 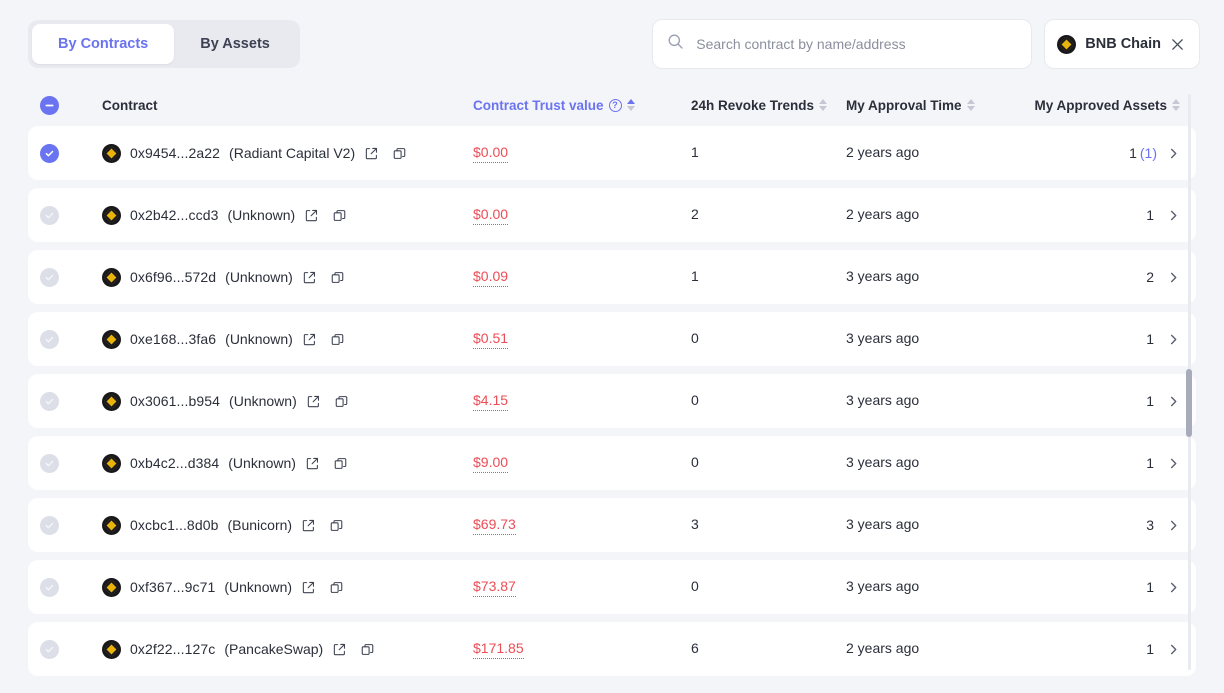 What do you see at coordinates (173, 587) in the screenshot?
I see `row-contract-address: 0xf367...9c71` at bounding box center [173, 587].